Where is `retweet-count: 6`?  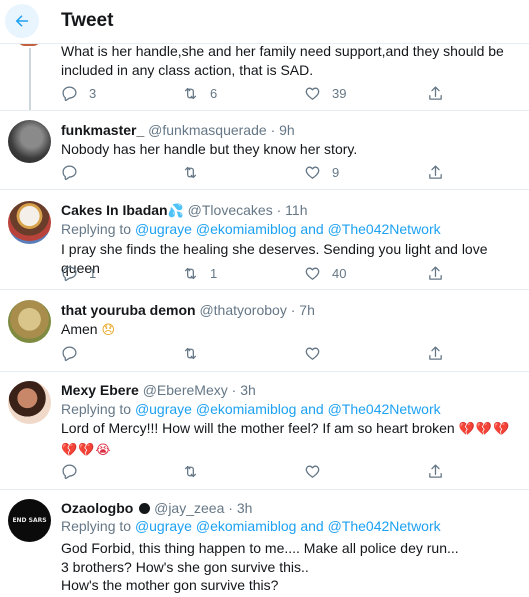 retweet-count: 6 is located at coordinates (214, 93).